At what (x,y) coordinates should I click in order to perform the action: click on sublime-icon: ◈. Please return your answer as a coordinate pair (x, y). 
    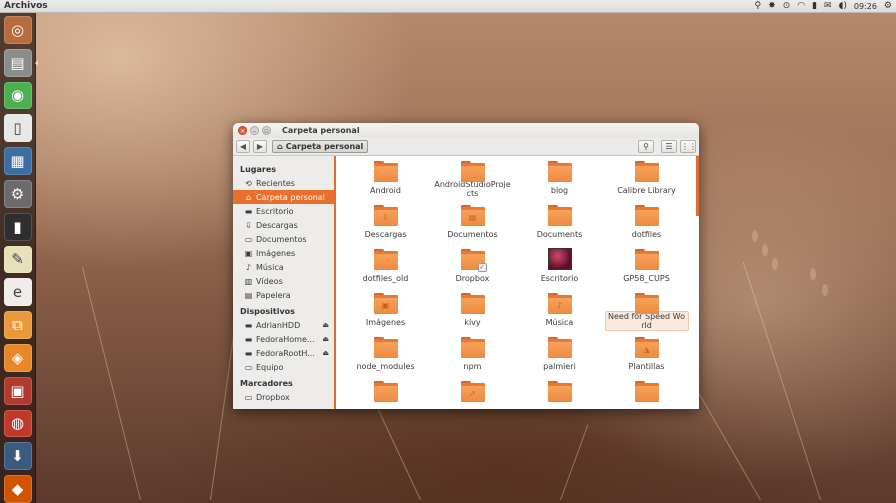
    Looking at the image, I should click on (17, 357).